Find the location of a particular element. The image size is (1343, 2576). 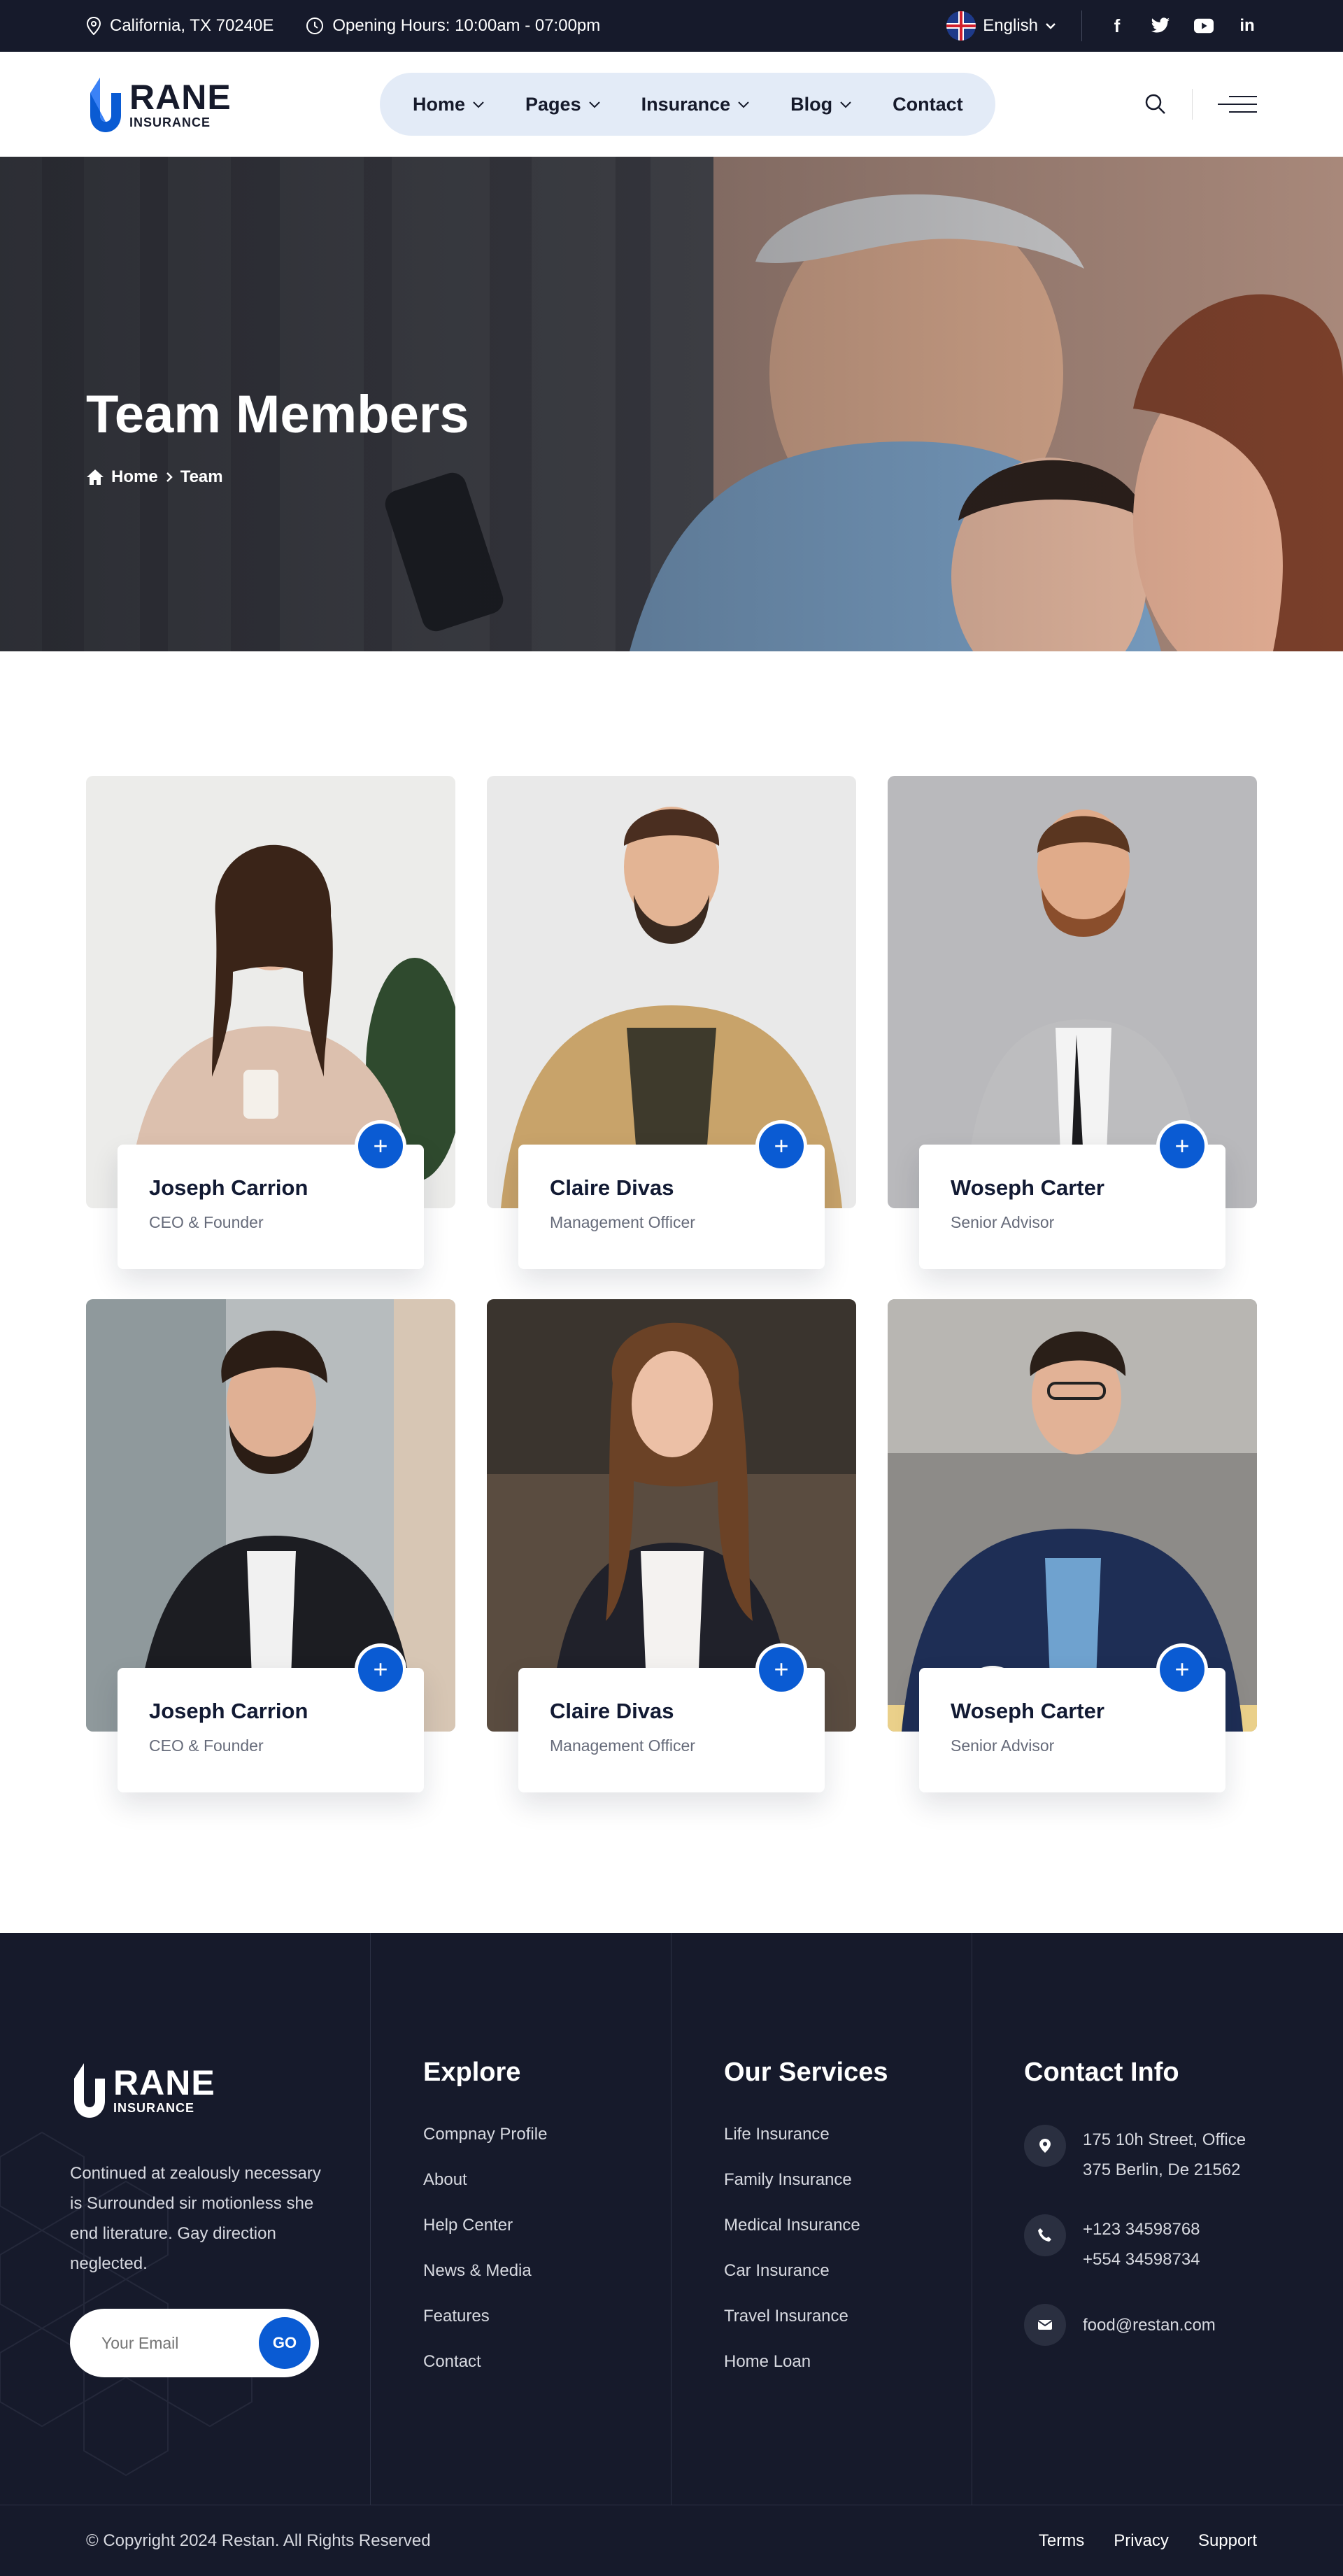

uk-flag-icon is located at coordinates (961, 26).